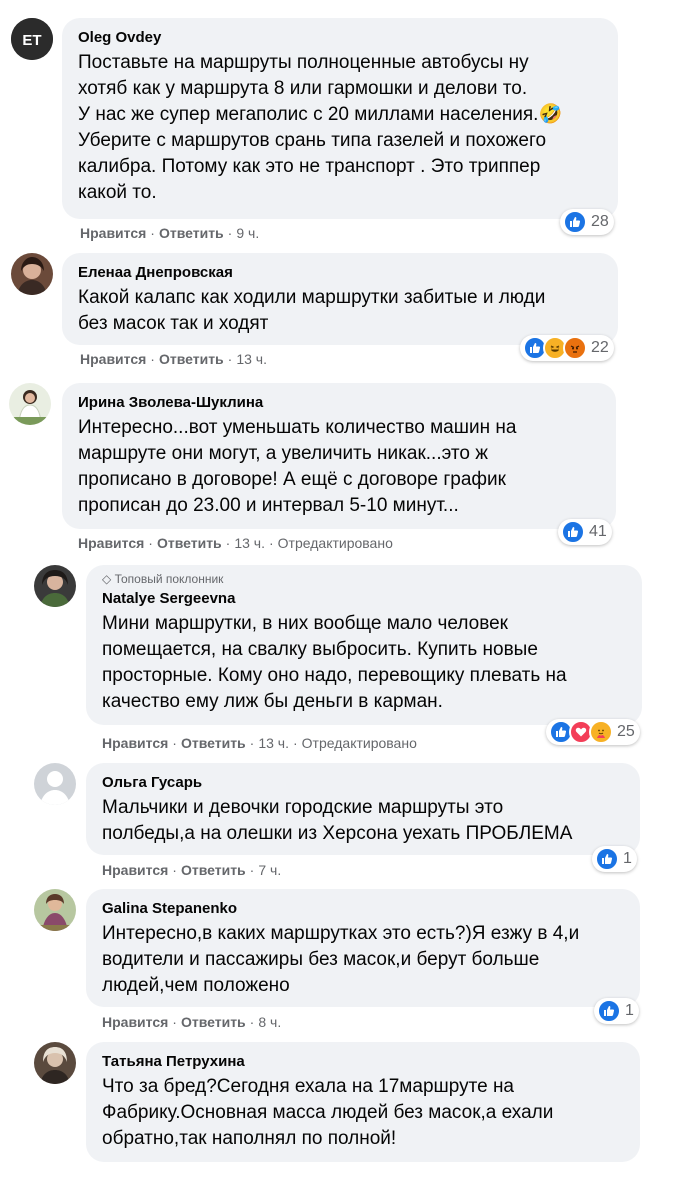 This screenshot has height=1200, width=677. I want to click on reaction-count: 25, so click(626, 731).